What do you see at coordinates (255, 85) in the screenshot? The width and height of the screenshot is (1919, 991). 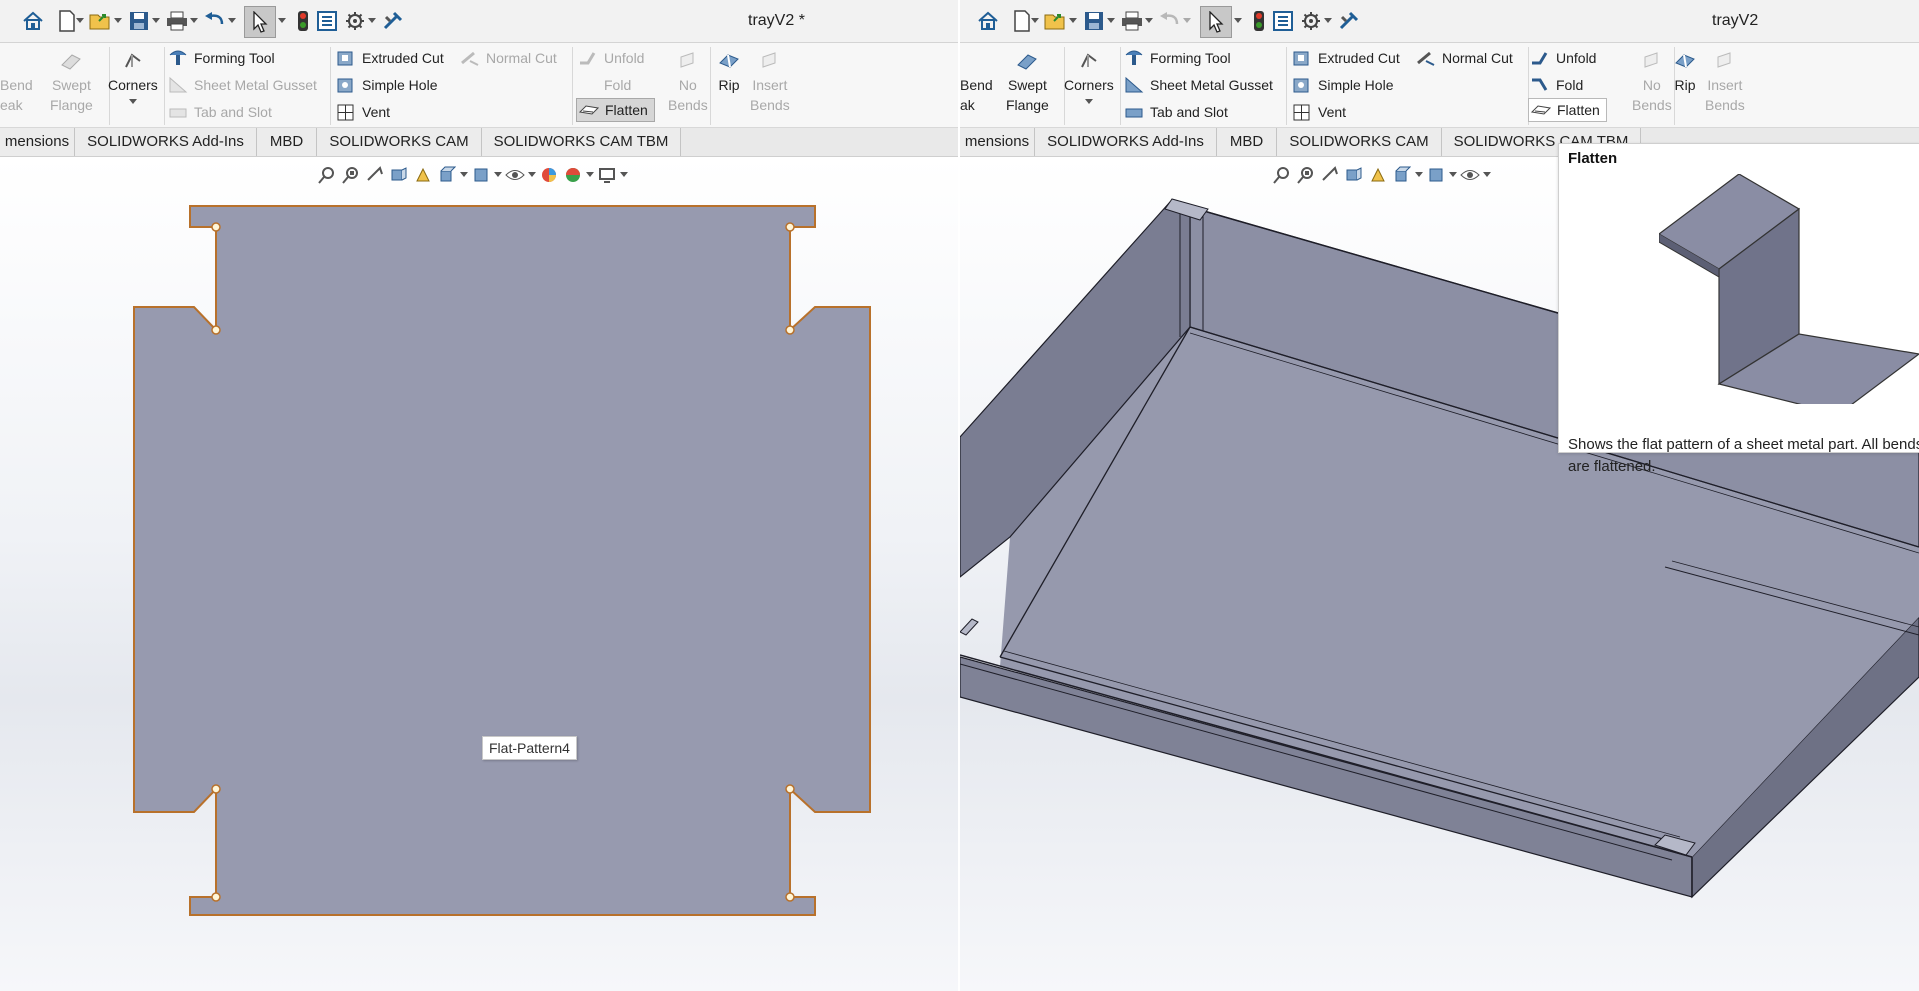 I see `gusset-label: Sheet Metal Gusset` at bounding box center [255, 85].